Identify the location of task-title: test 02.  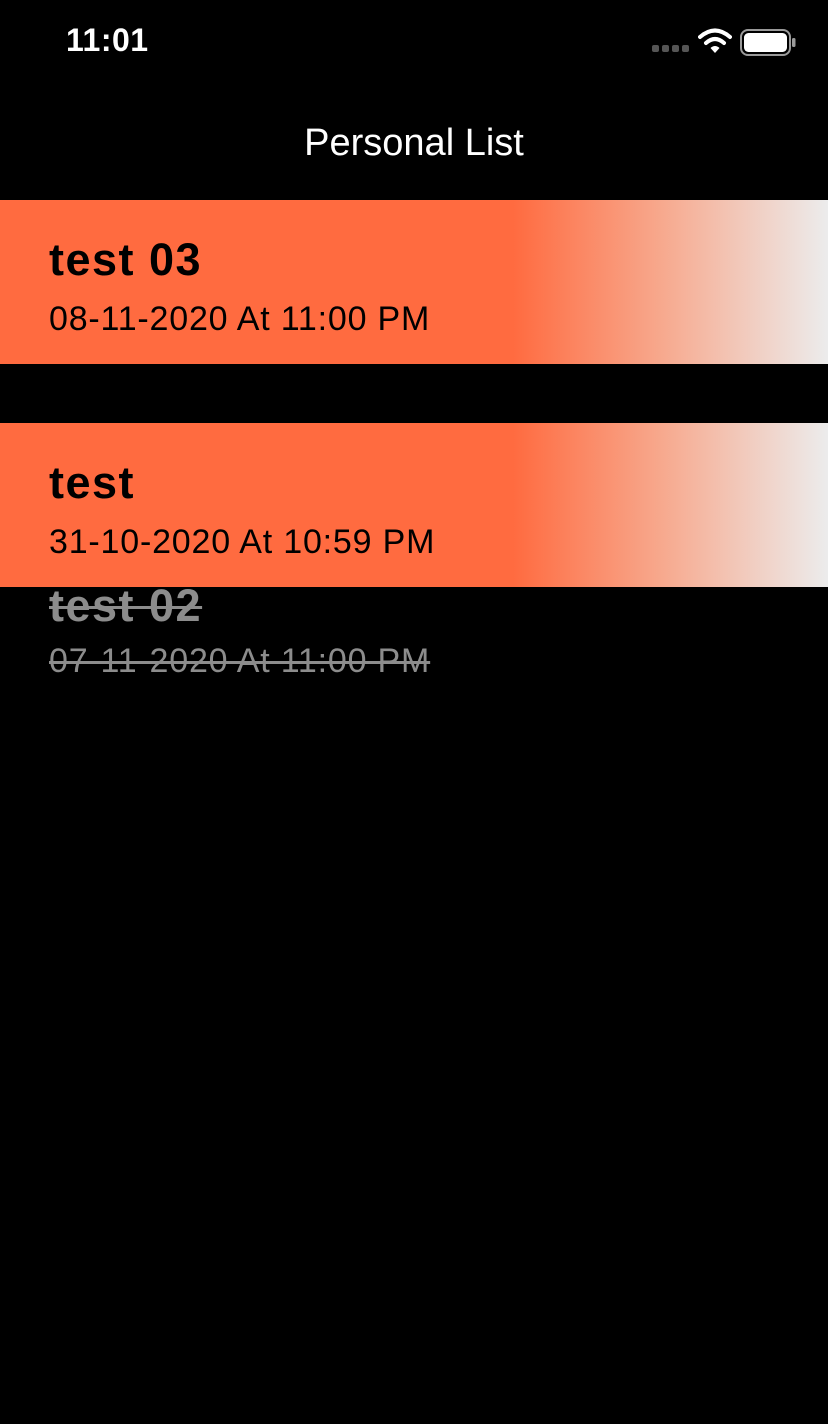
(126, 605).